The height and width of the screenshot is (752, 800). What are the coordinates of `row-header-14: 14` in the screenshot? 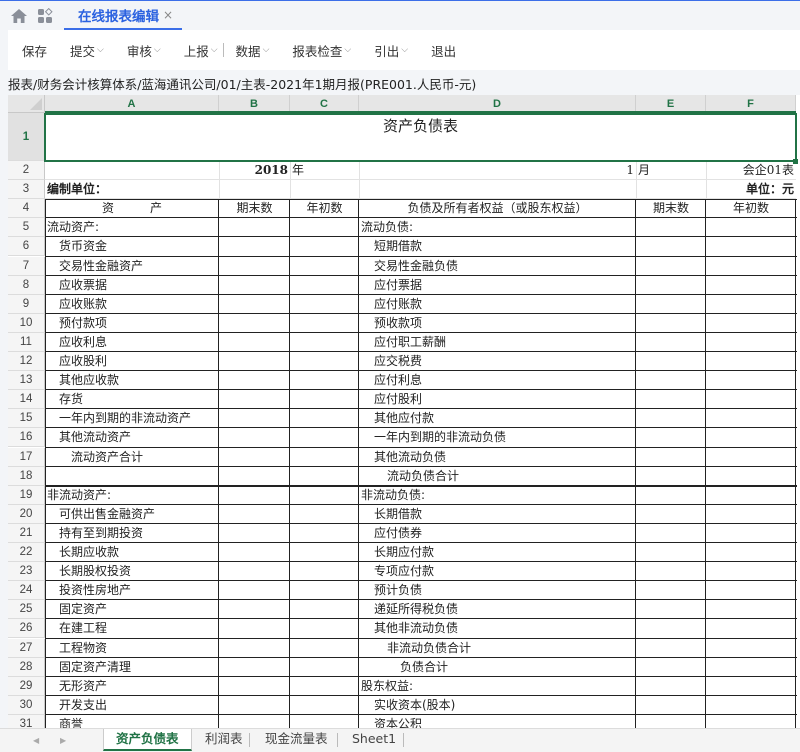 It's located at (26, 400).